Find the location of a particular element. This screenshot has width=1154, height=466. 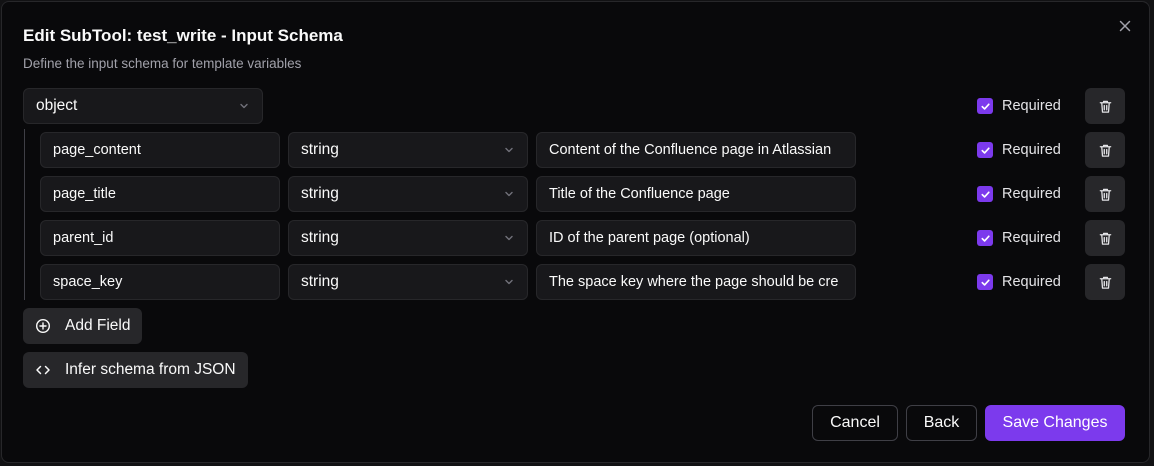

add-field-button: Add Field is located at coordinates (83, 326).